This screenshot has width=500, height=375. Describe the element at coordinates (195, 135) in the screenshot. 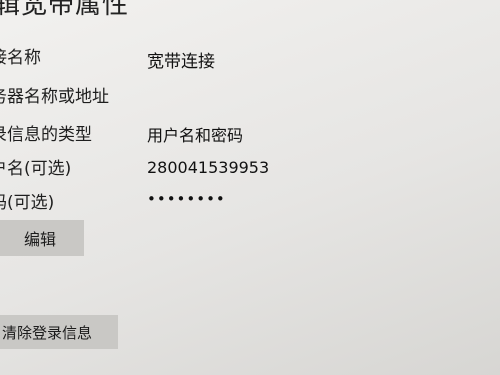

I see `field-value-signin-info-type: 用户名和密码` at that location.